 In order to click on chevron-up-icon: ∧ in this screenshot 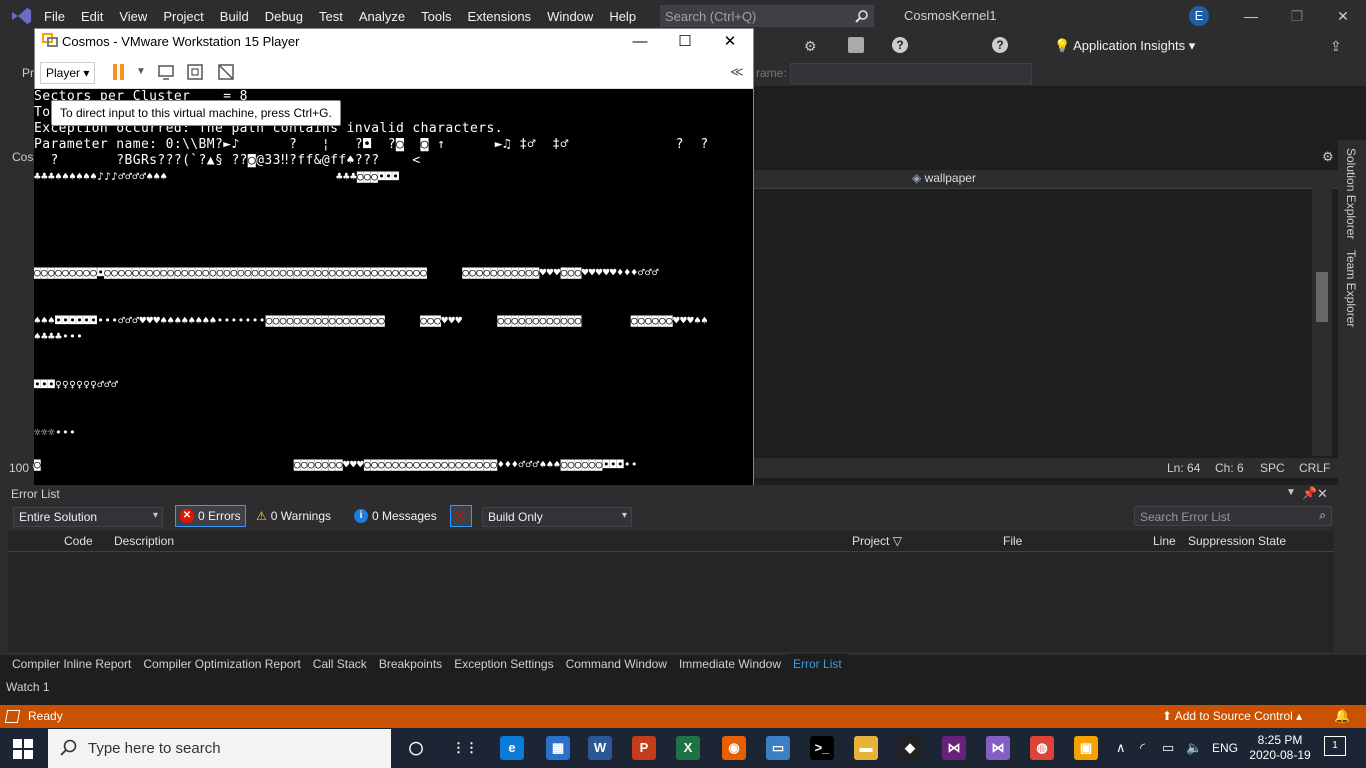, I will do `click(1121, 748)`.